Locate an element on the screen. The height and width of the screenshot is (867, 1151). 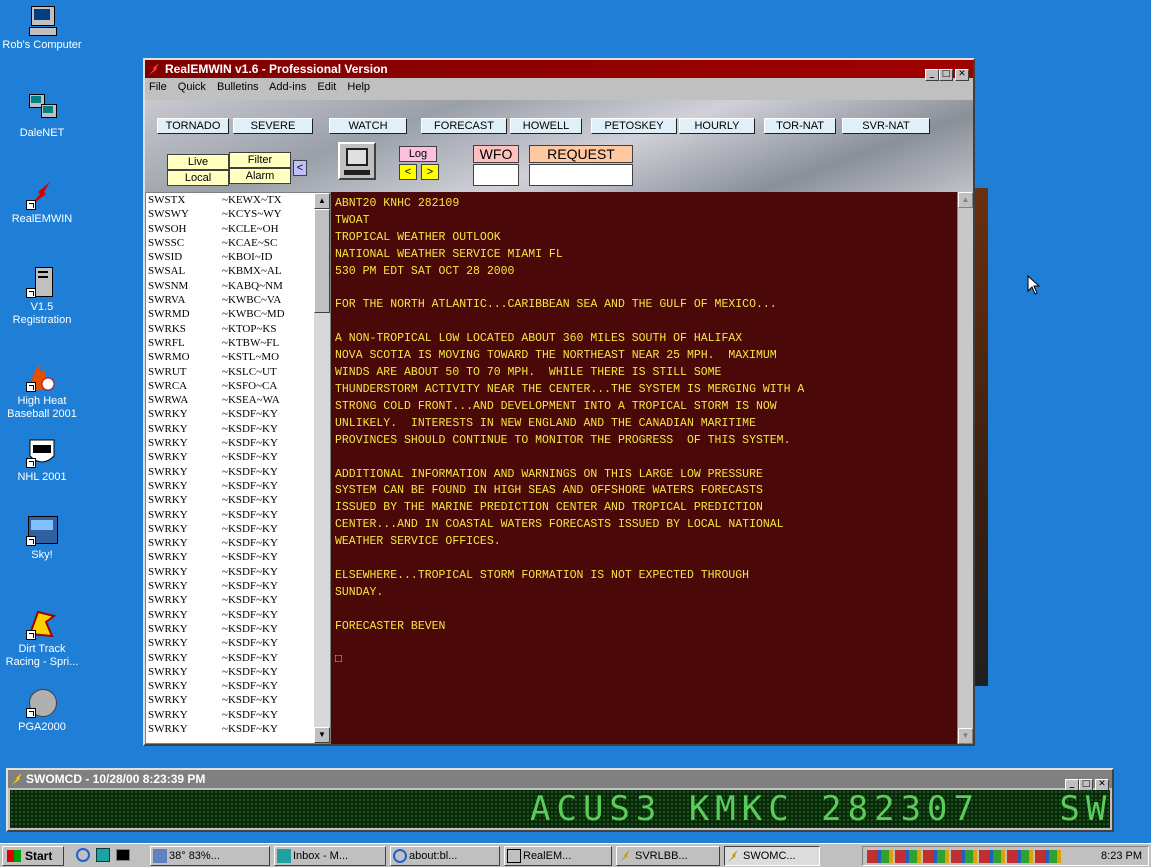
filter-button: Filter is located at coordinates (260, 160).